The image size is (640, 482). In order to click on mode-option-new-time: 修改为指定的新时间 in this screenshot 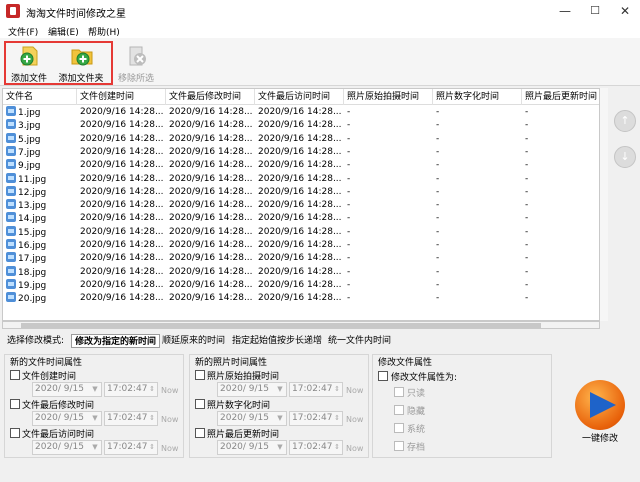, I will do `click(116, 341)`.